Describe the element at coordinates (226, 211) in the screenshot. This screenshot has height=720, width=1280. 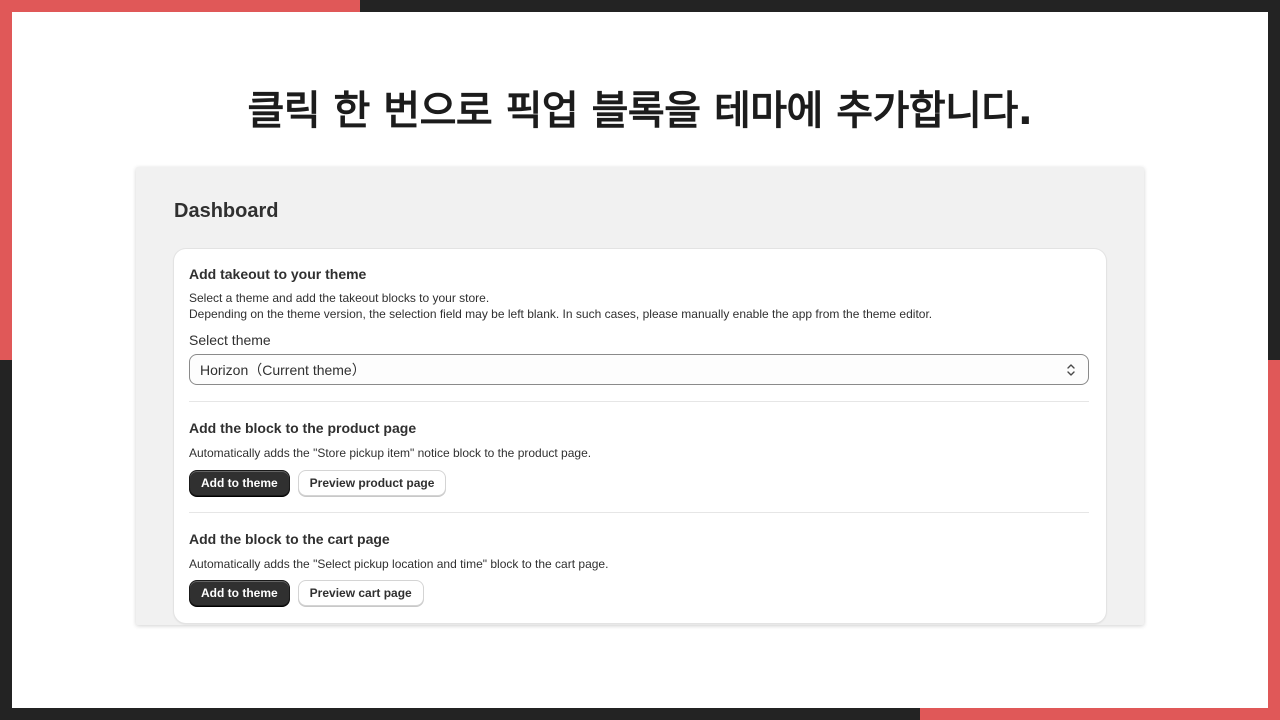
I see `page-title: Dashboard` at that location.